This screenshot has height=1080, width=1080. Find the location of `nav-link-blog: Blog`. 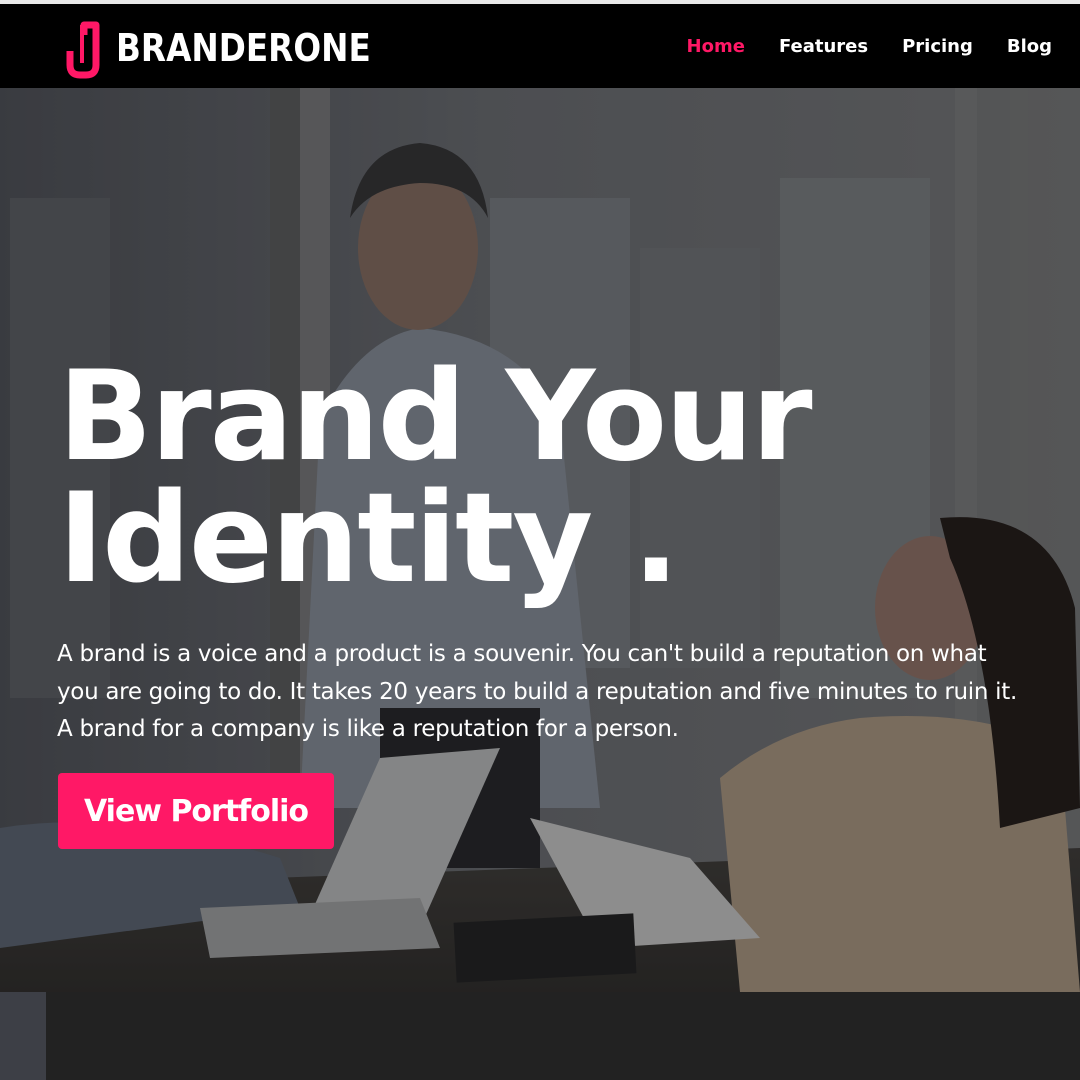

nav-link-blog: Blog is located at coordinates (1029, 46).